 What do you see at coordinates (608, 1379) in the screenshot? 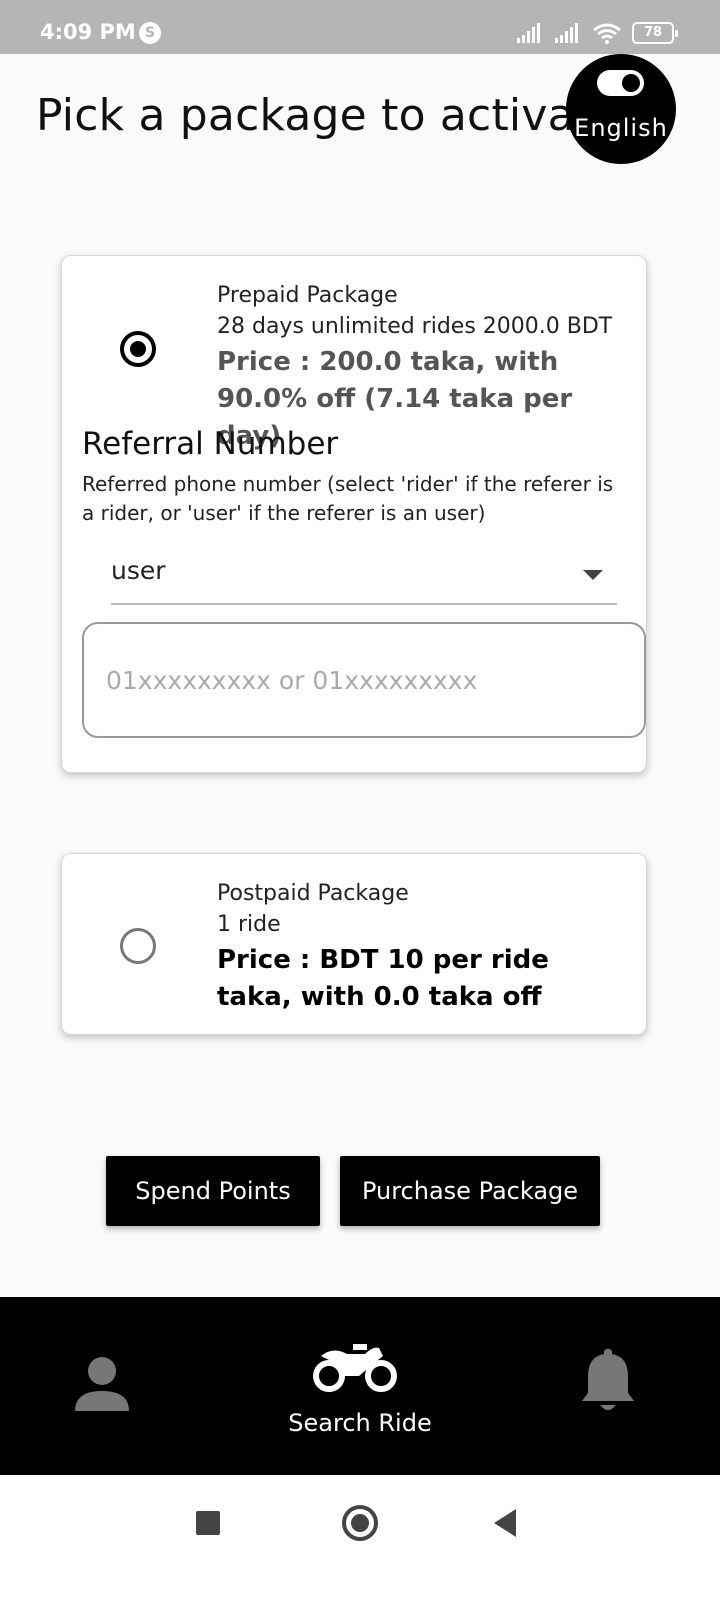
I see `bell-icon` at bounding box center [608, 1379].